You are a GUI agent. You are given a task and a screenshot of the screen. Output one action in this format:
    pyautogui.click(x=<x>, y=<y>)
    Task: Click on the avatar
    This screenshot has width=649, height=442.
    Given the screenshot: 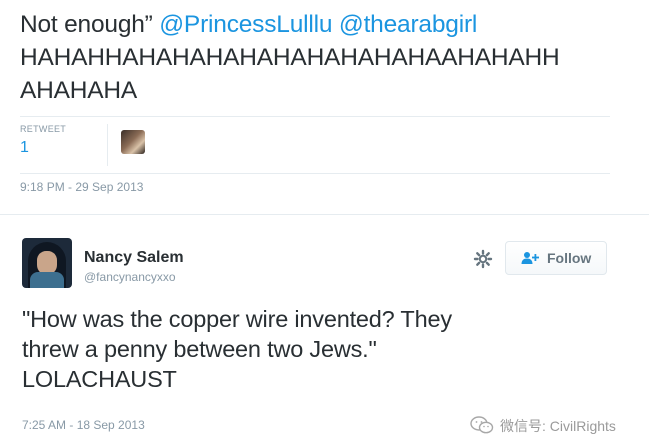 What is the action you would take?
    pyautogui.click(x=47, y=263)
    